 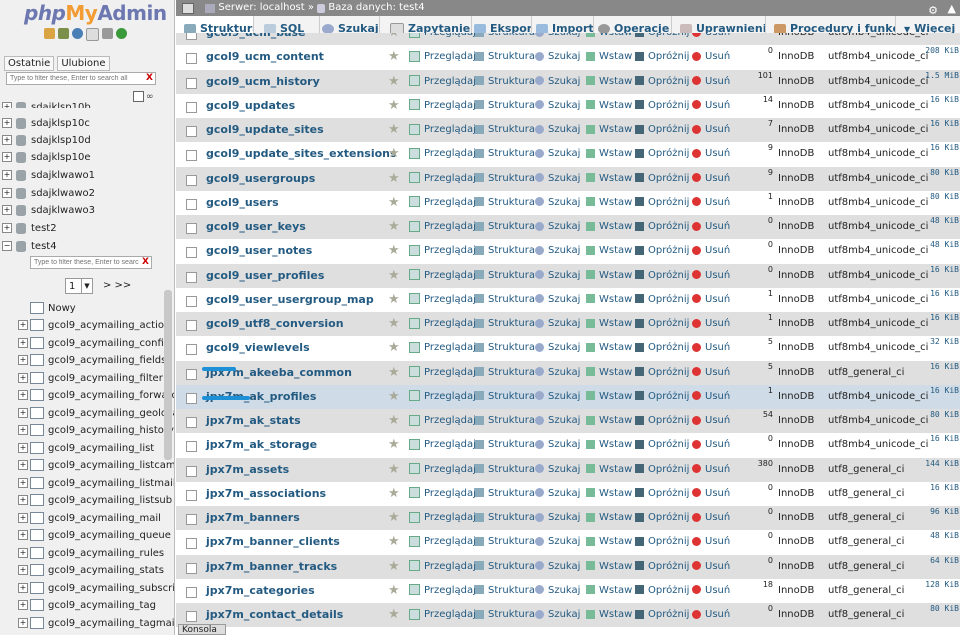 I want to click on navigation-scrollbar, so click(x=168, y=375).